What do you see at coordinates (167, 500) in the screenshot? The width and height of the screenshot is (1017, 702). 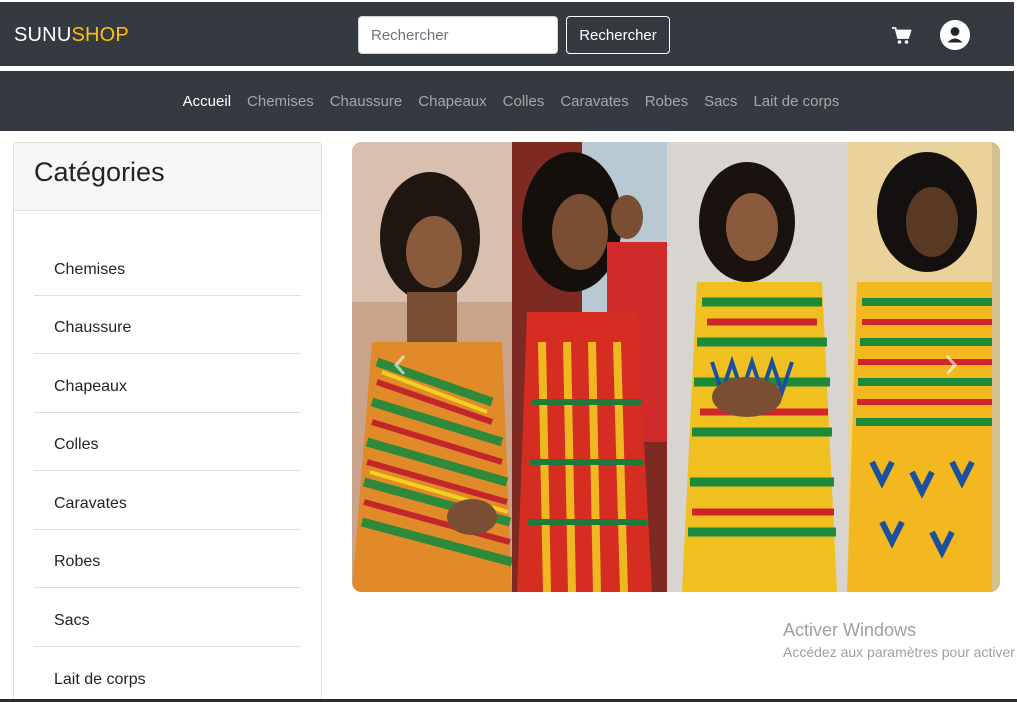 I see `category-item-caravates: Caravates` at bounding box center [167, 500].